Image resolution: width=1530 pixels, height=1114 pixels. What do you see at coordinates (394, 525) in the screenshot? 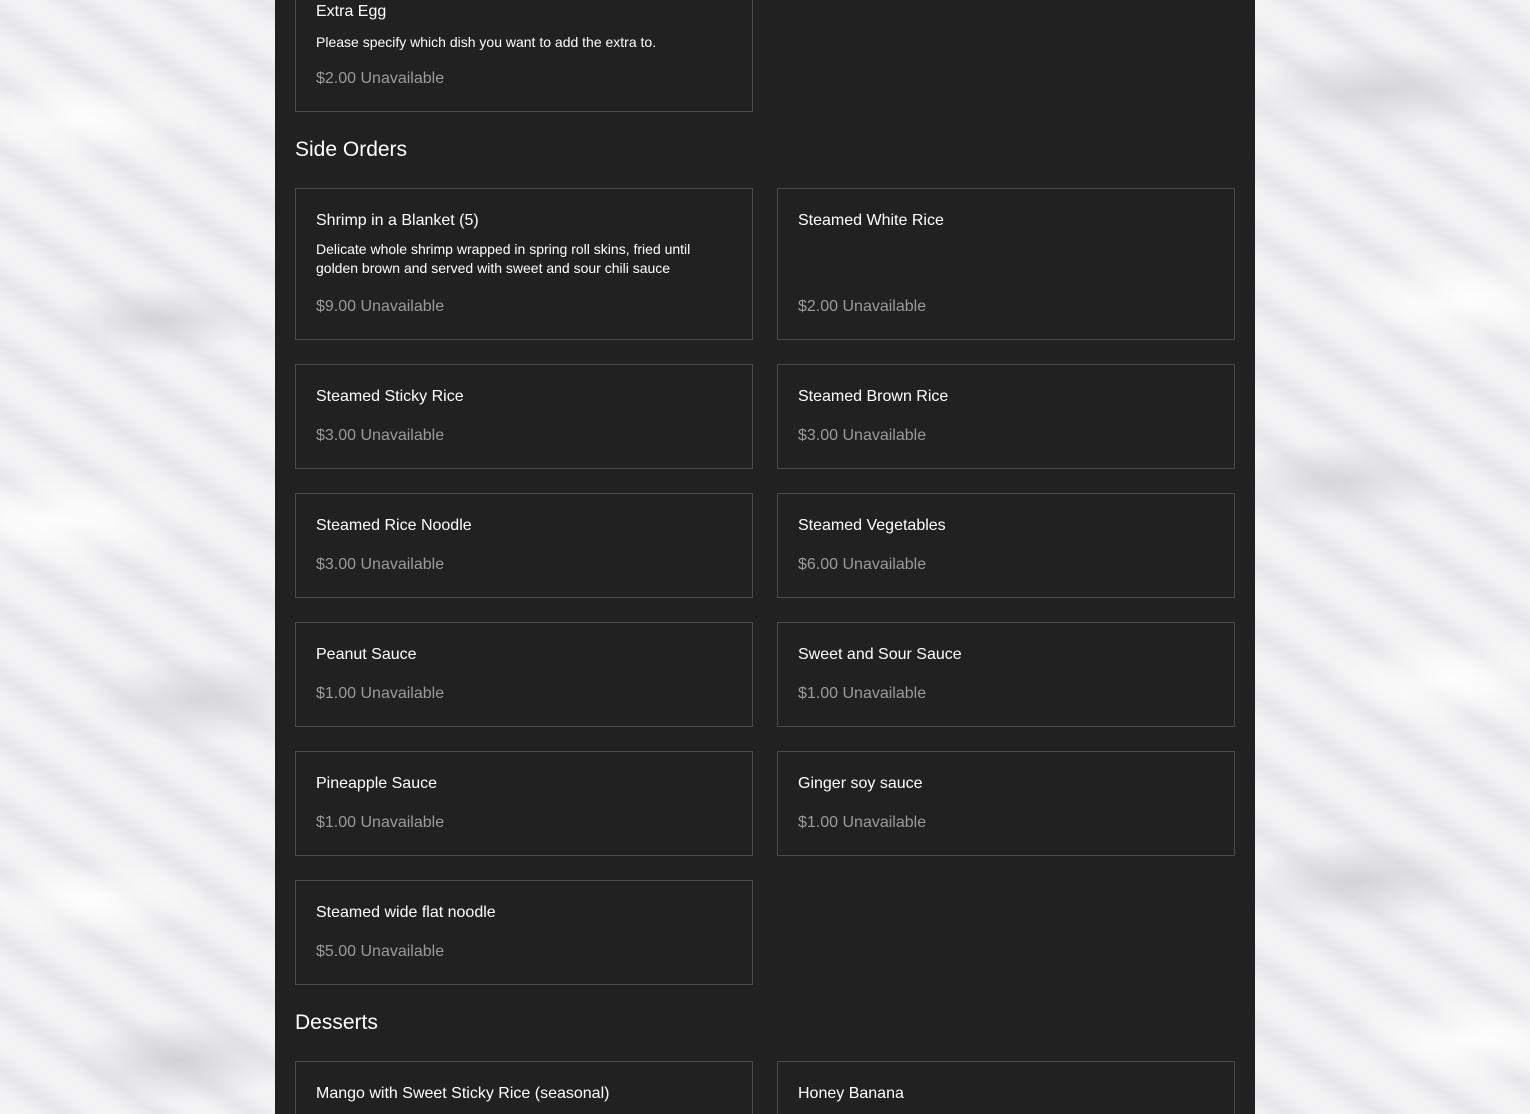
I see `menu-item-name: Steamed Rice Noodle` at bounding box center [394, 525].